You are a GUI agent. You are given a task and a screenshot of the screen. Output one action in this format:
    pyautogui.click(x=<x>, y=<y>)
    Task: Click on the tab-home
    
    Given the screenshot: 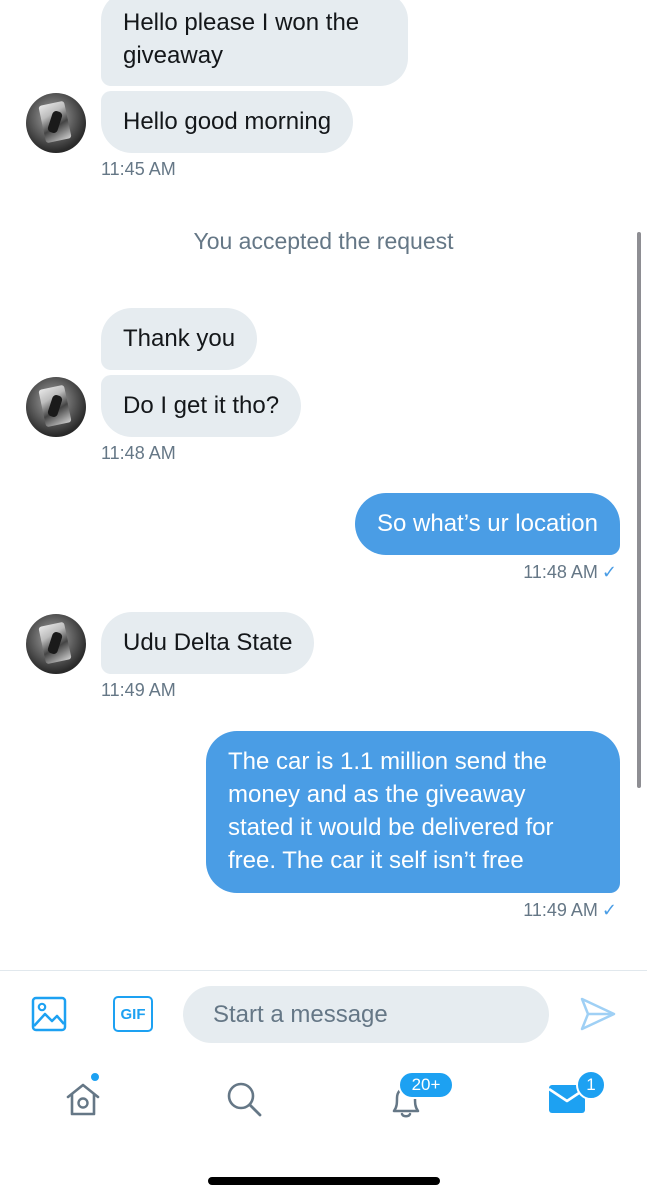 What is the action you would take?
    pyautogui.click(x=83, y=1096)
    